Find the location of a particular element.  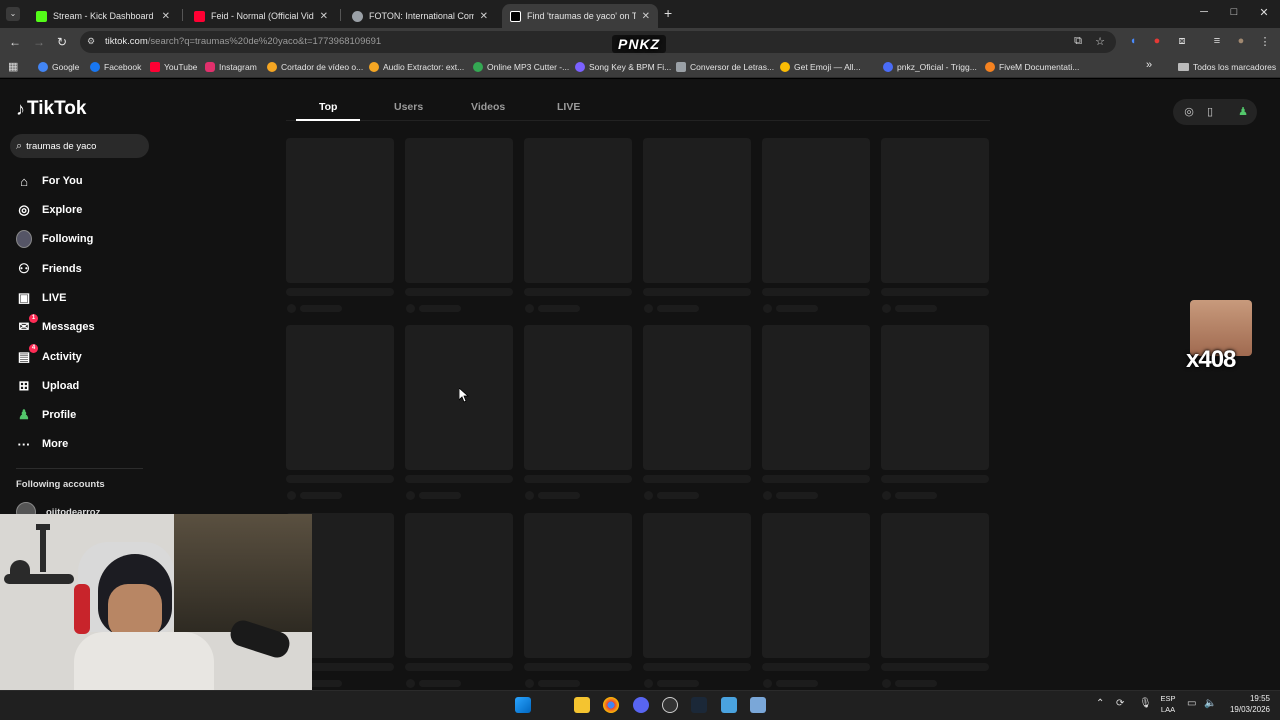

system-clock: 19:55 19/03/2026 is located at coordinates (1248, 704).